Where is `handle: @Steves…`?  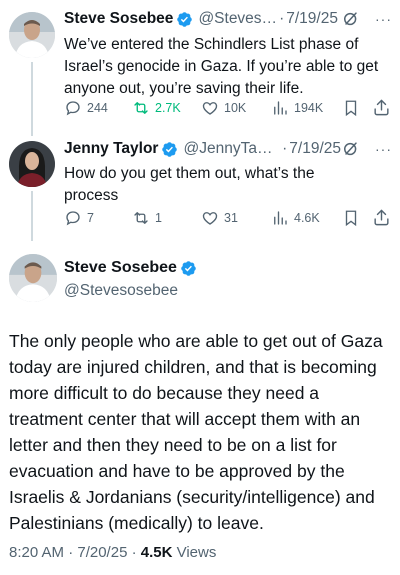
handle: @Steves… is located at coordinates (237, 19).